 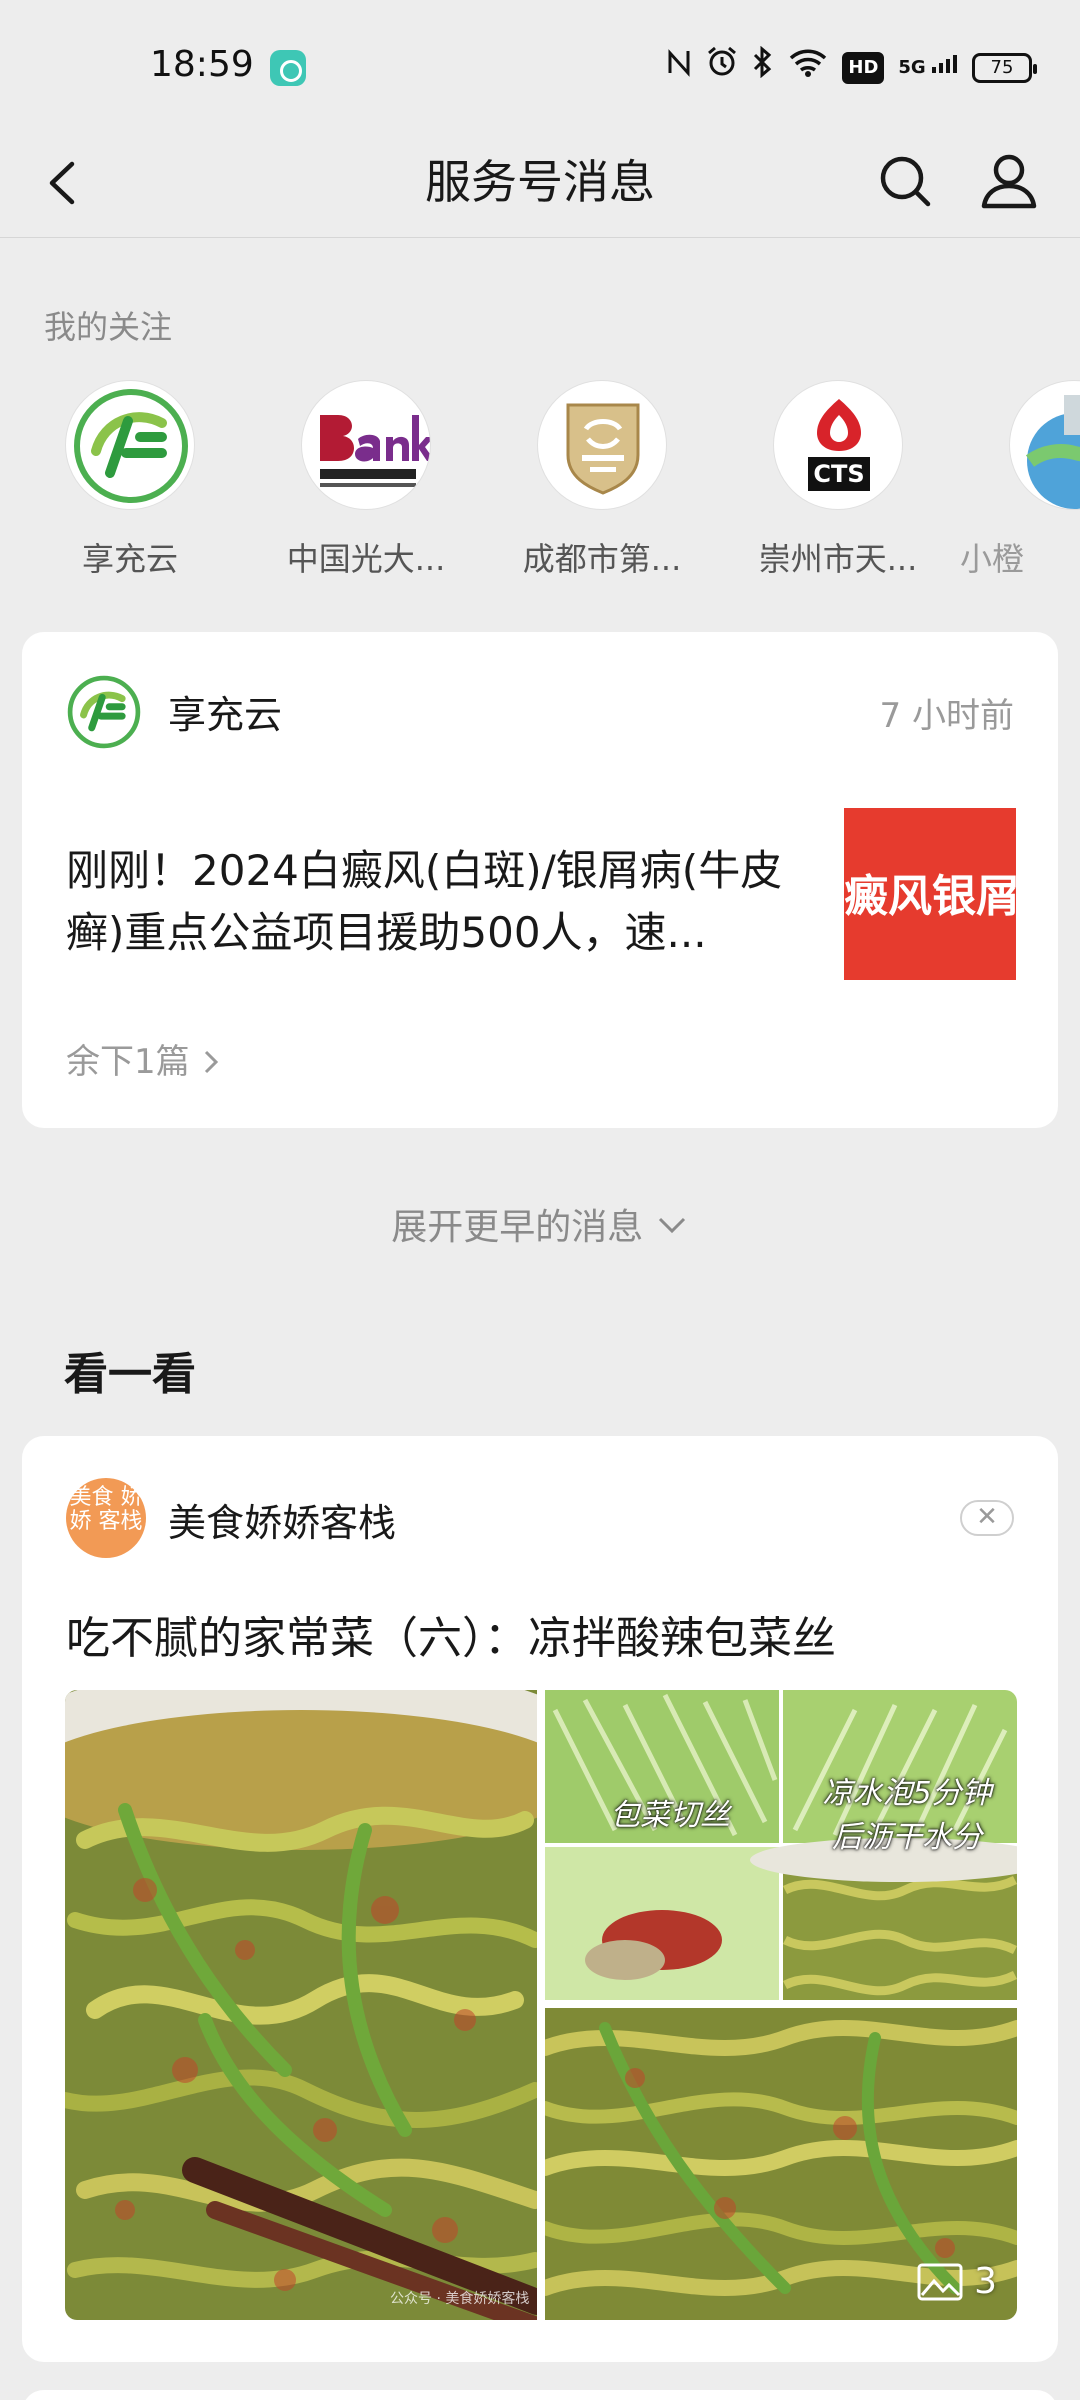 What do you see at coordinates (540, 184) in the screenshot?
I see `nav-bar: 服务号消息` at bounding box center [540, 184].